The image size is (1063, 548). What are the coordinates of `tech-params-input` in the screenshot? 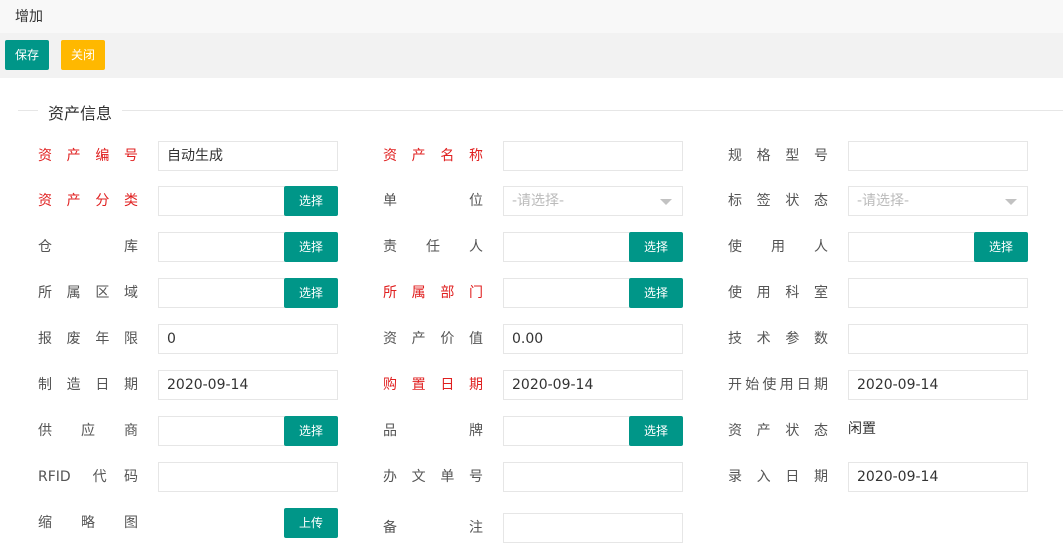 It's located at (938, 339).